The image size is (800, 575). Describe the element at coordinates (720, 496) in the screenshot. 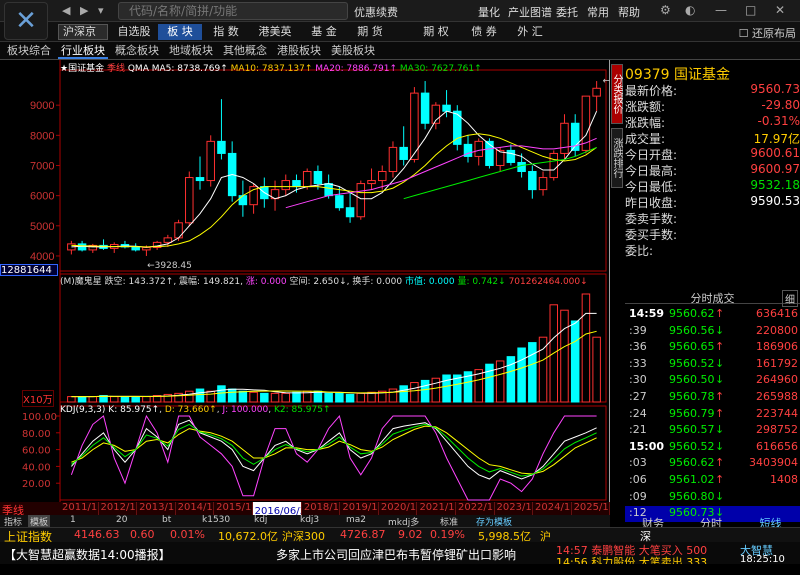

I see `tick-arrow: ↓` at that location.